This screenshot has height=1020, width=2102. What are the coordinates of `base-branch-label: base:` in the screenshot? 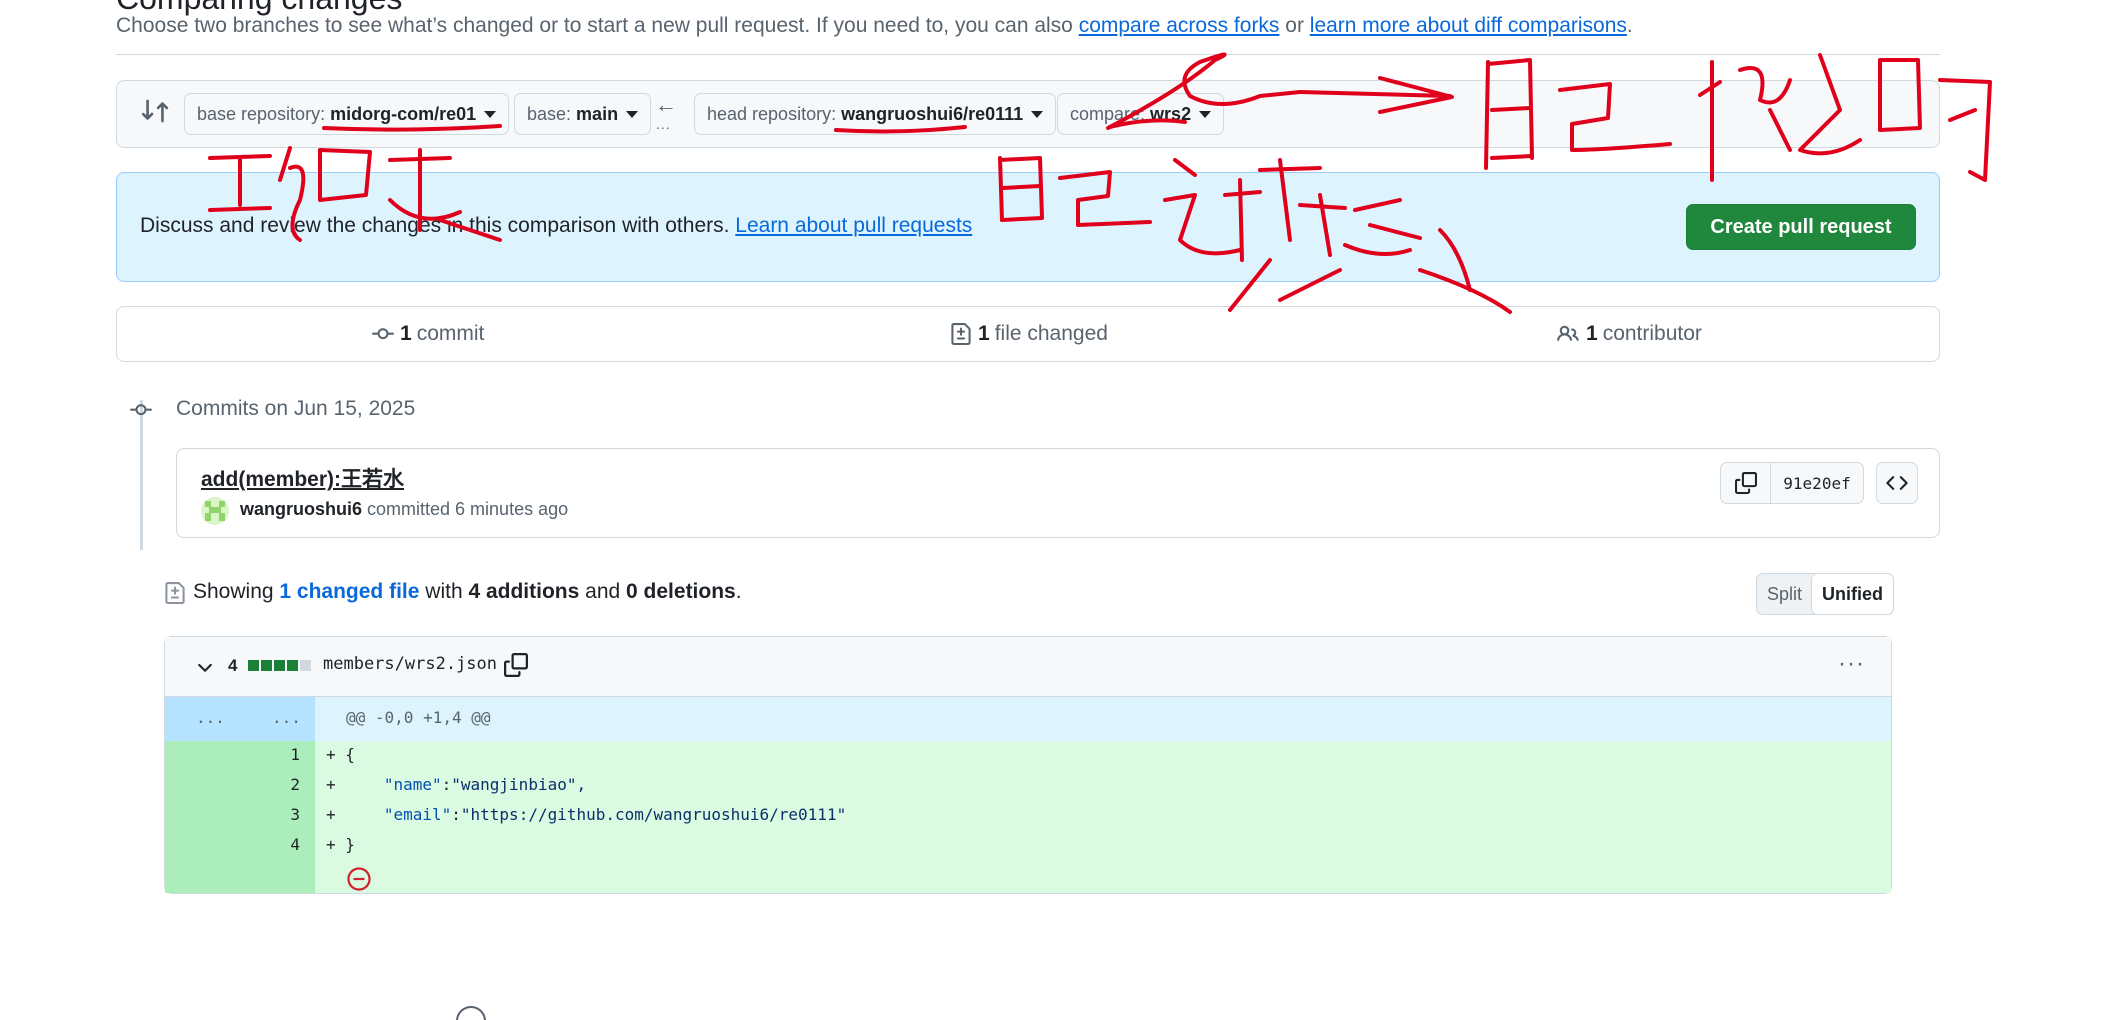 It's located at (549, 113).